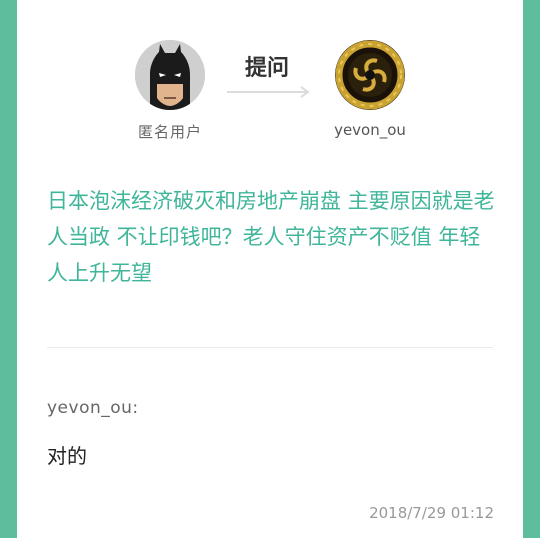  Describe the element at coordinates (93, 408) in the screenshot. I see `answer-author: yevon_ou:` at that location.